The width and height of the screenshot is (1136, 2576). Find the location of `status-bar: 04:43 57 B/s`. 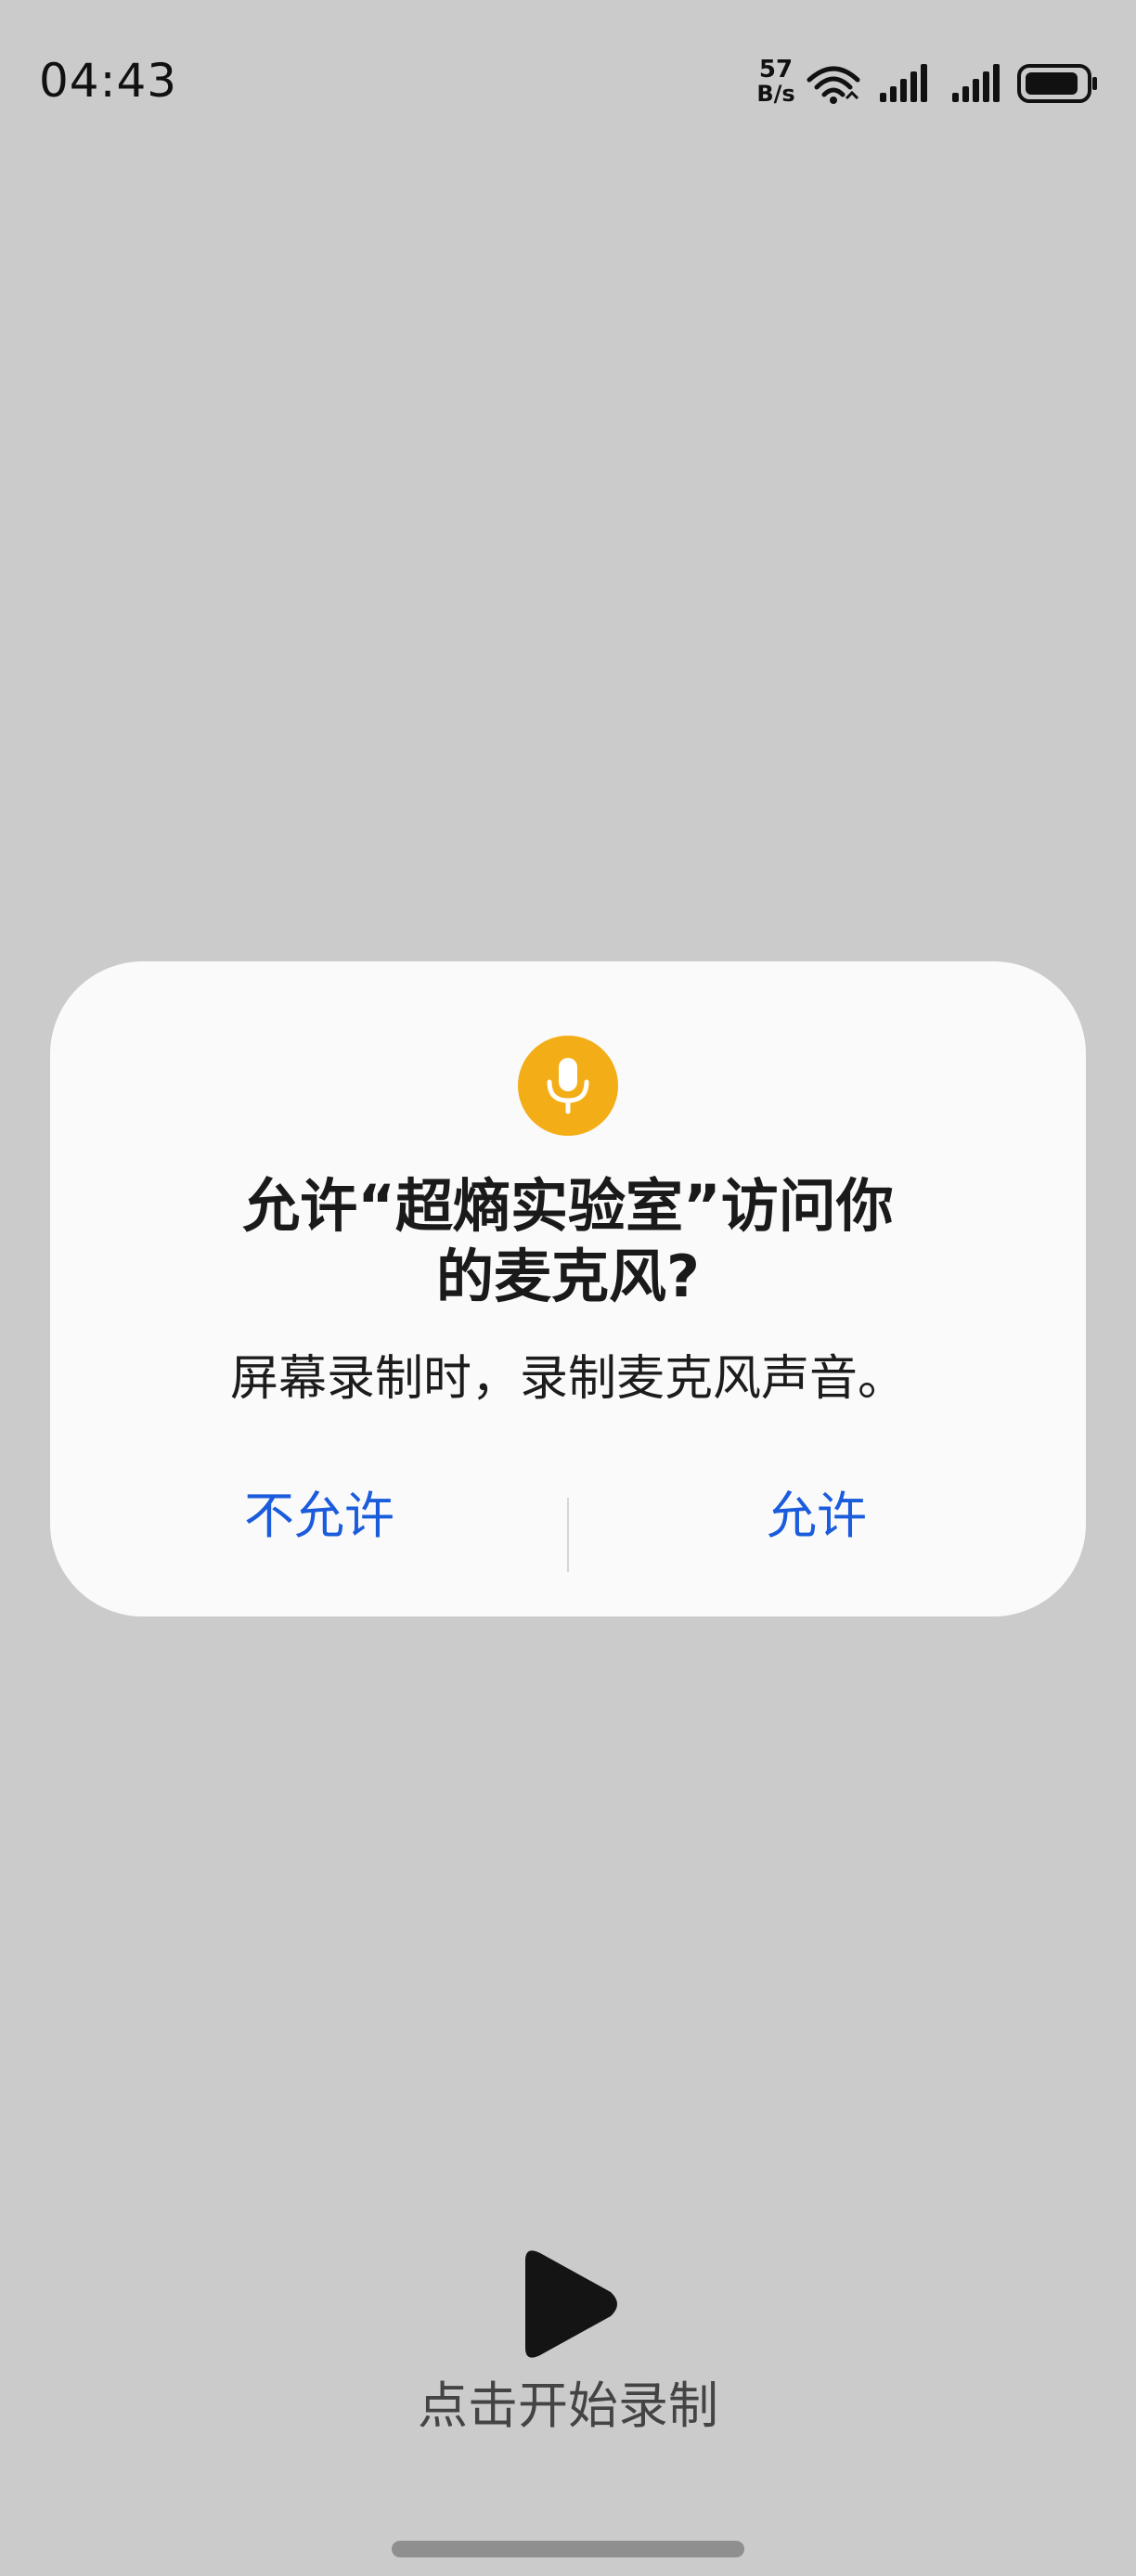

status-bar: 04:43 57 B/s is located at coordinates (568, 84).